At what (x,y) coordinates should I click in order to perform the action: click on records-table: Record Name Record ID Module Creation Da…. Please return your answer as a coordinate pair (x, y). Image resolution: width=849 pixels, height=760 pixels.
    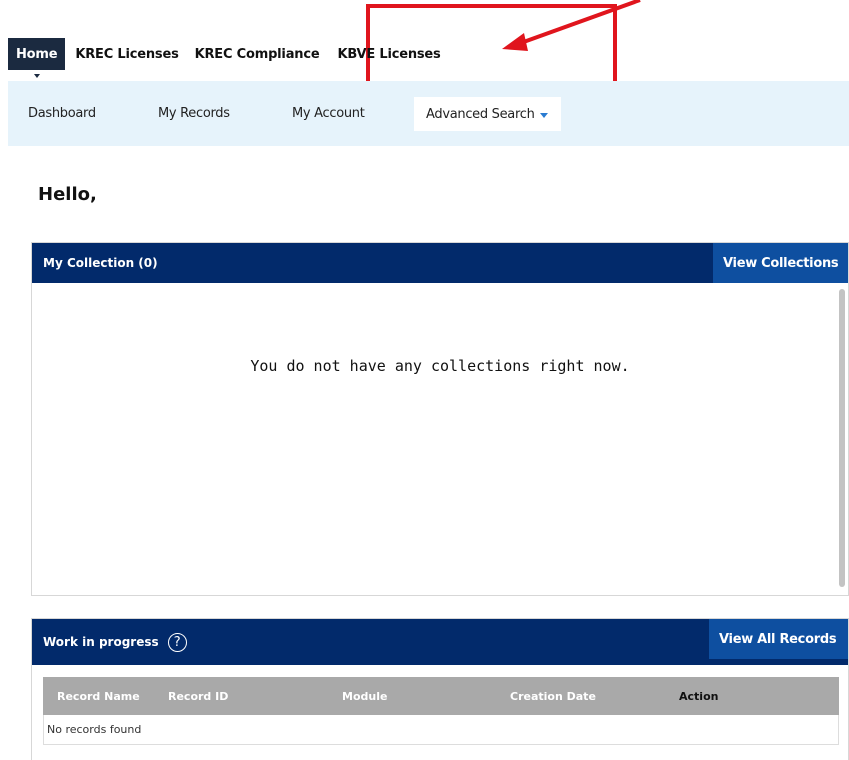
    Looking at the image, I should click on (441, 711).